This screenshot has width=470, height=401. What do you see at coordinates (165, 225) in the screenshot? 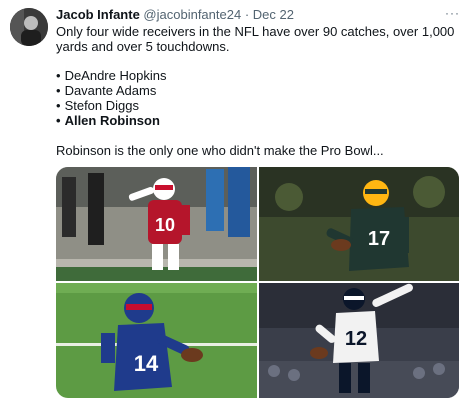
I see `jersey-number: 10` at bounding box center [165, 225].